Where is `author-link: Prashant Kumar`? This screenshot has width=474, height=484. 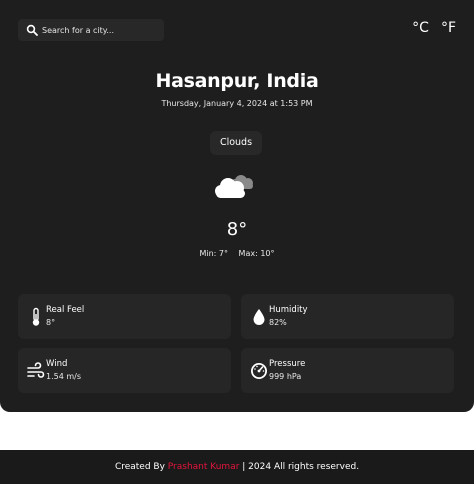 author-link: Prashant Kumar is located at coordinates (204, 467).